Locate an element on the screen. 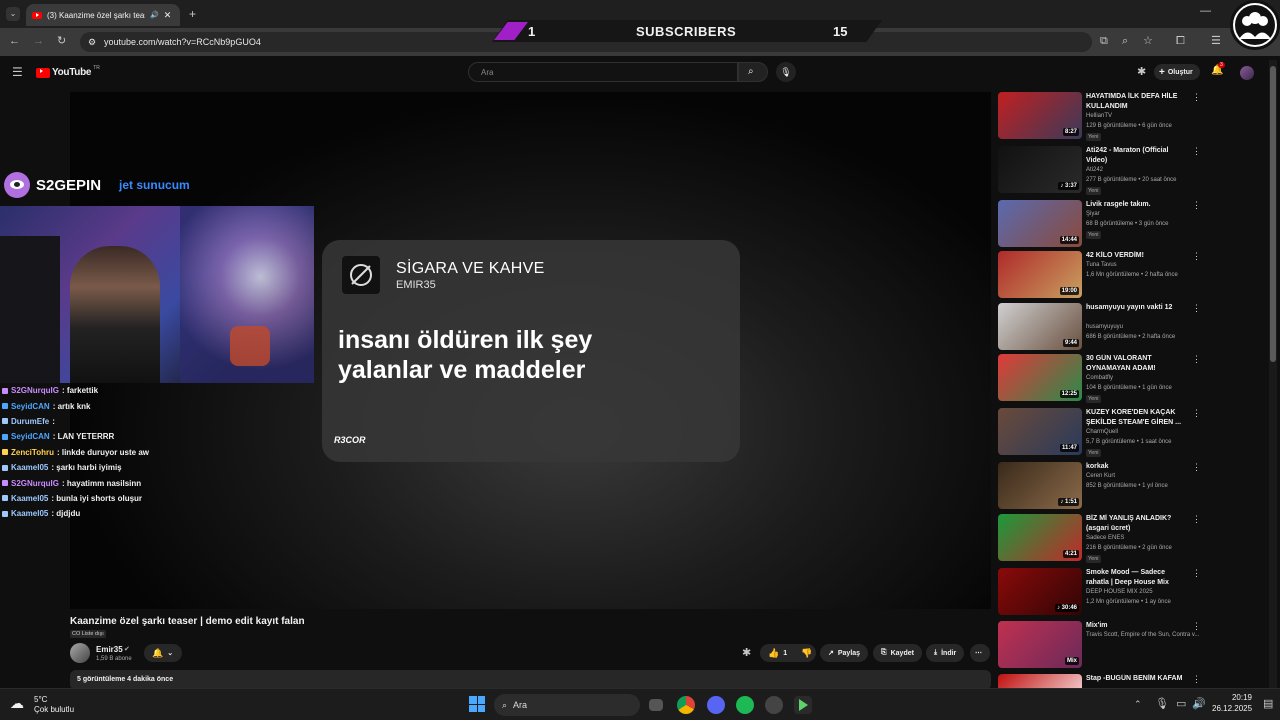 This screenshot has width=1280, height=720. minimize-icon: — is located at coordinates (1205, 11).